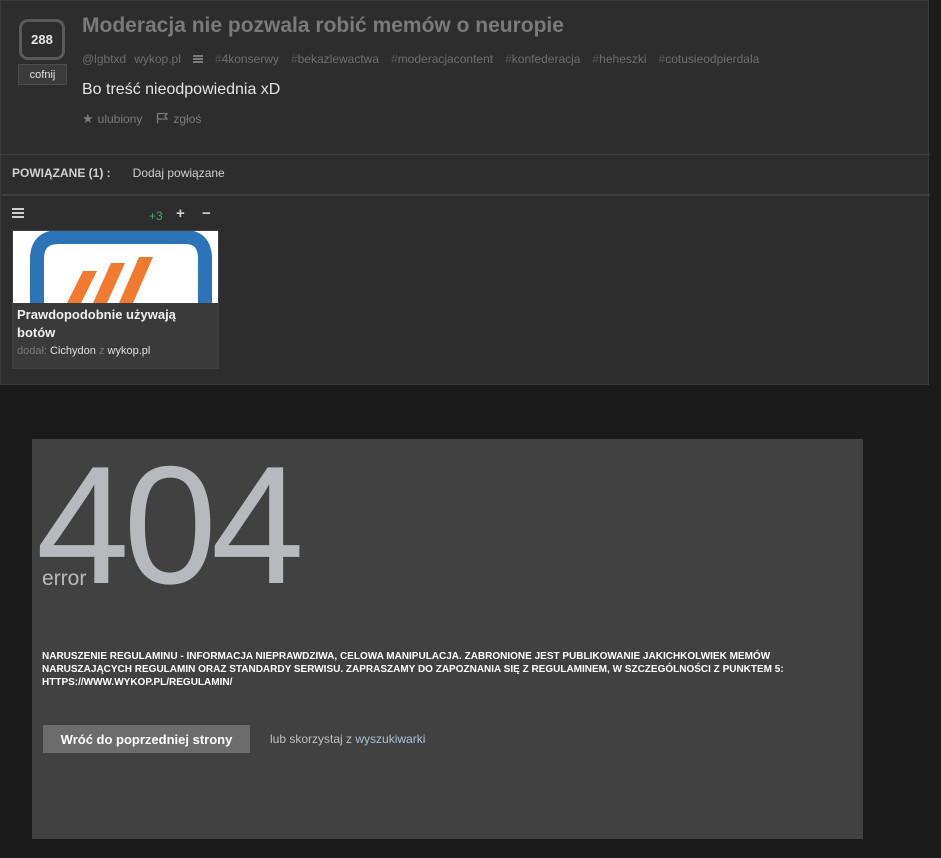 The width and height of the screenshot is (941, 858). I want to click on star-icon: ★, so click(88, 118).